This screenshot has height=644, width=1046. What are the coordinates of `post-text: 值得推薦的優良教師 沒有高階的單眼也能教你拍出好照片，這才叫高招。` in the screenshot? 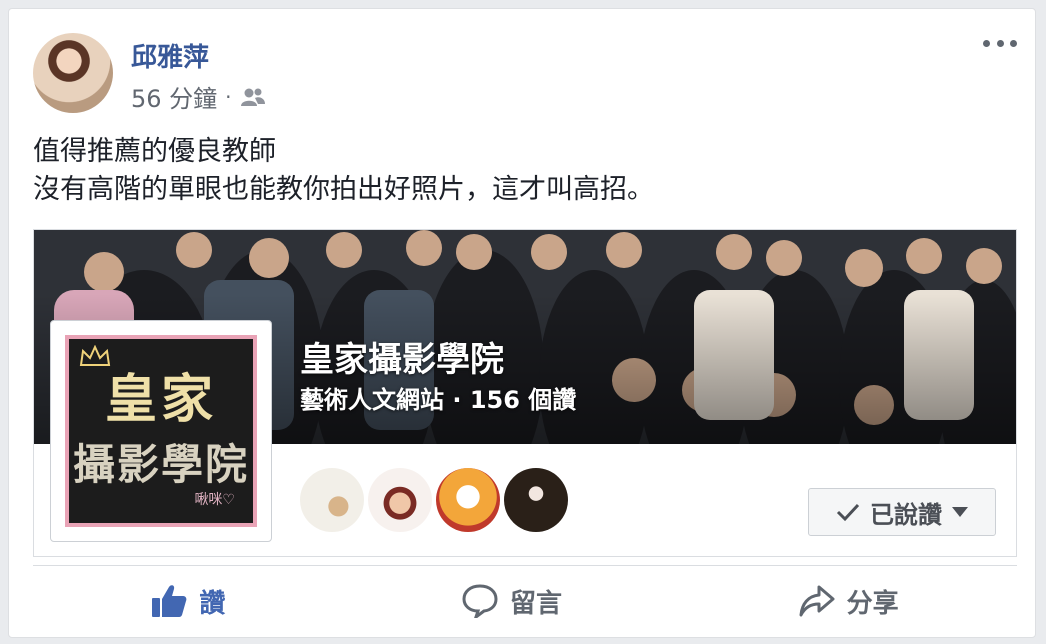 It's located at (513, 171).